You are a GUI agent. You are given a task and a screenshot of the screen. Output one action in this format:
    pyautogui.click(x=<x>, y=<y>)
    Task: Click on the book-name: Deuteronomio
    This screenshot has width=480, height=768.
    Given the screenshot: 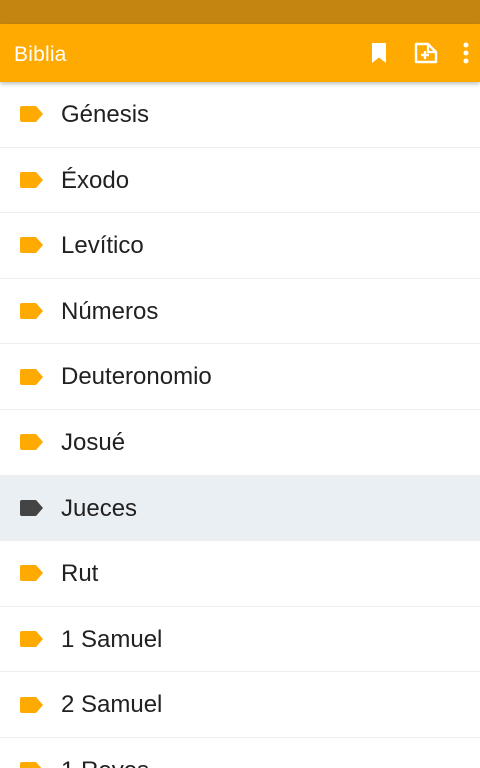 What is the action you would take?
    pyautogui.click(x=136, y=377)
    